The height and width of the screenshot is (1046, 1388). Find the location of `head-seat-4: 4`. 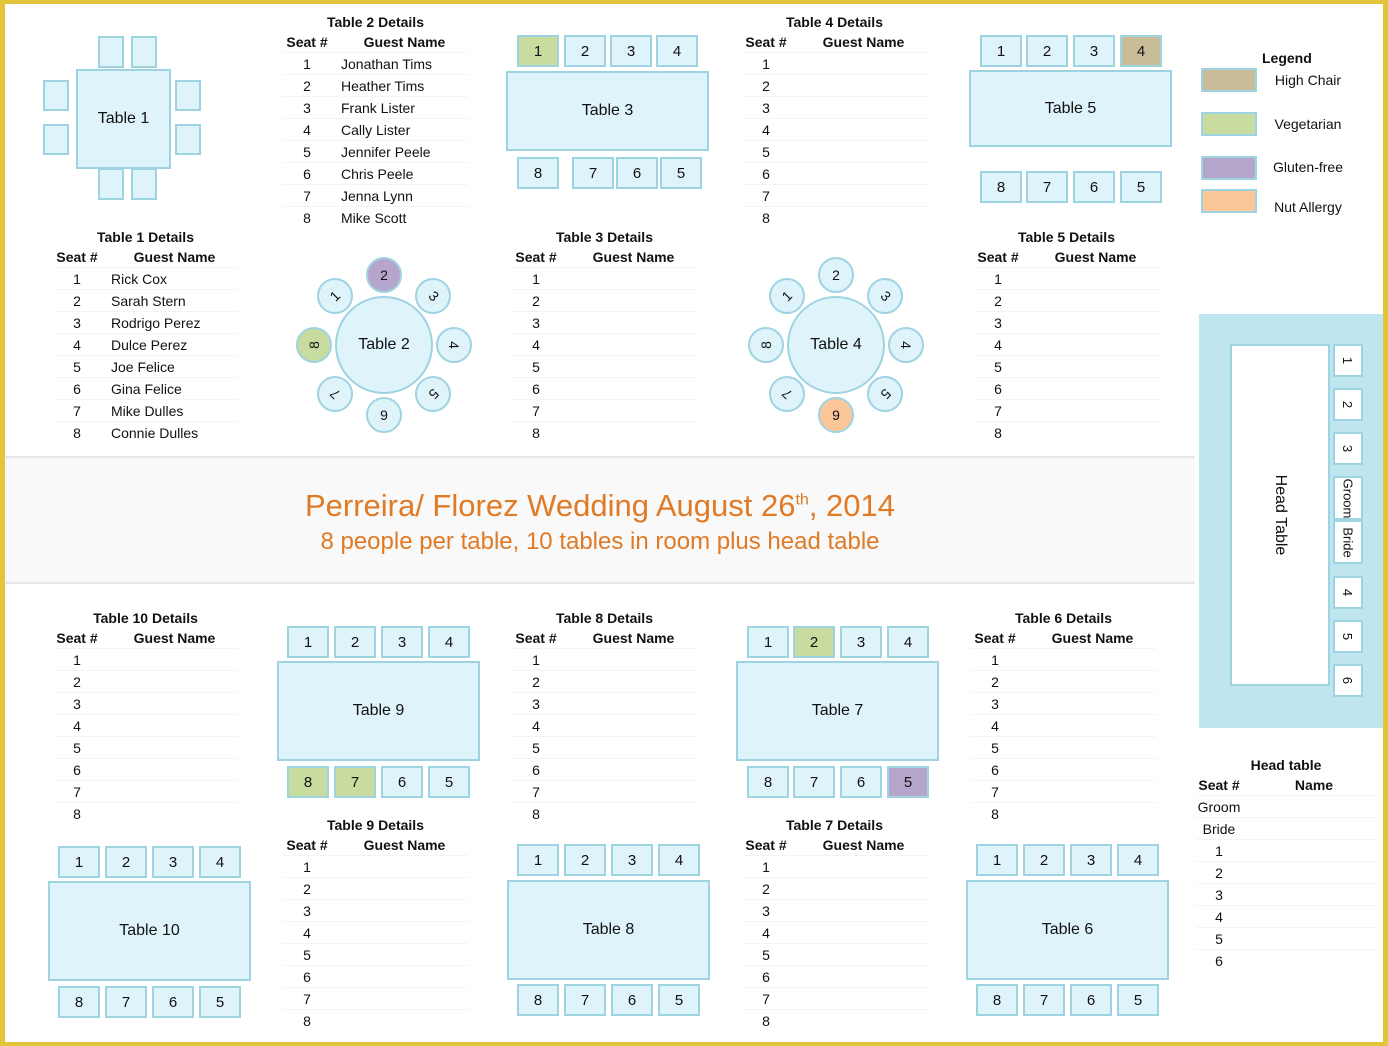

head-seat-4: 4 is located at coordinates (1348, 592).